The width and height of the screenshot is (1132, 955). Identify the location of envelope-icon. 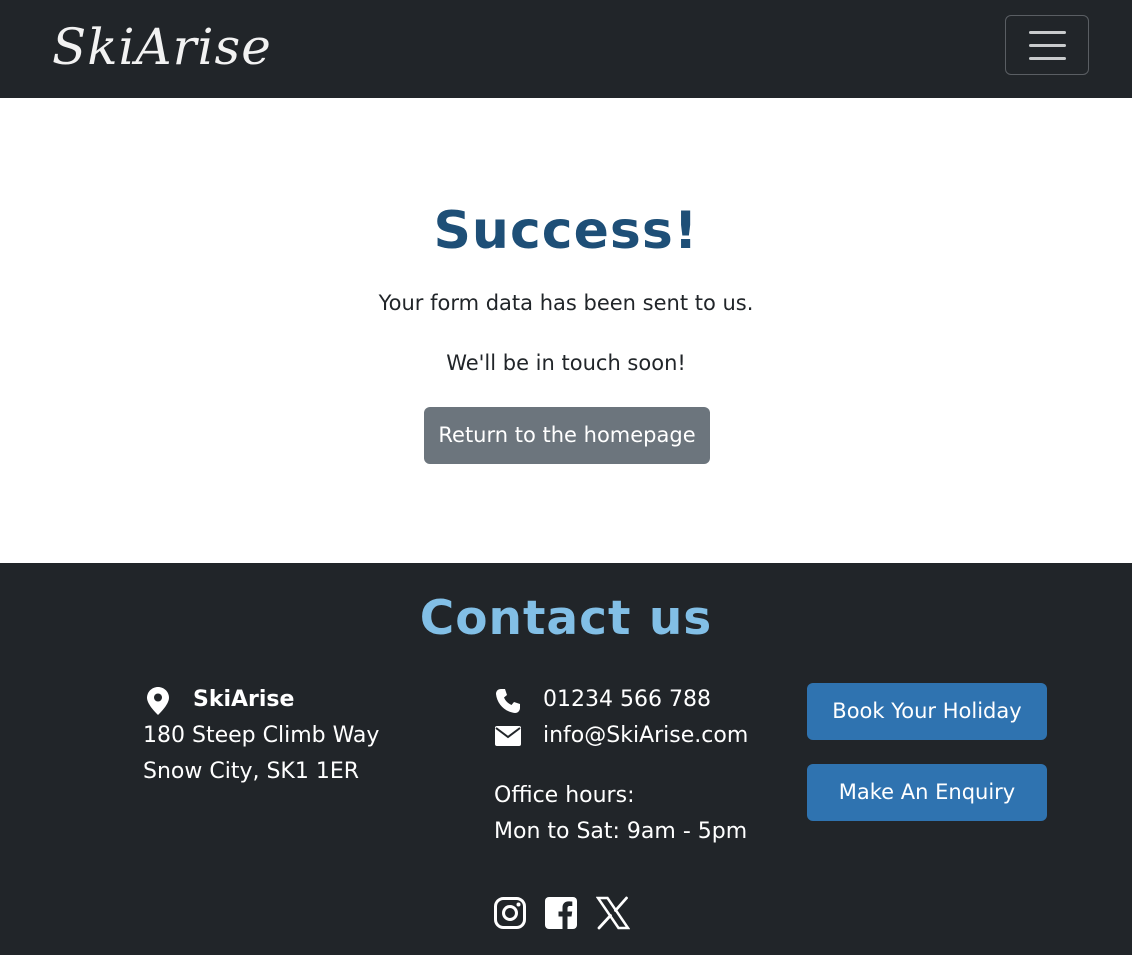
(508, 736).